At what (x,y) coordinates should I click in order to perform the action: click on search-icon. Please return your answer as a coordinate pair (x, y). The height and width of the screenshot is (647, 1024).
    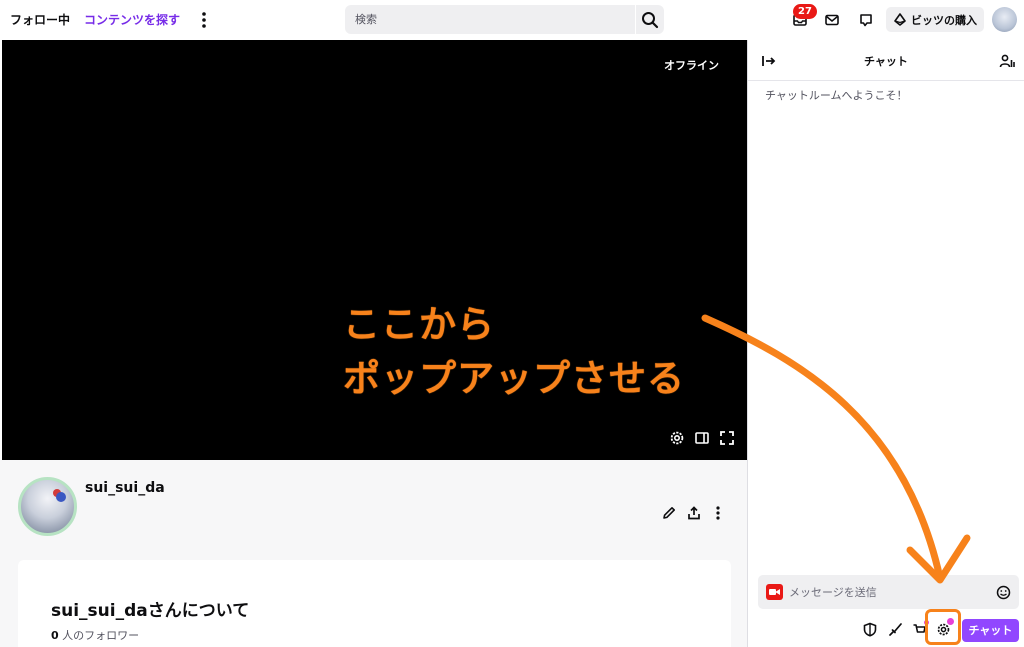
    Looking at the image, I should click on (650, 19).